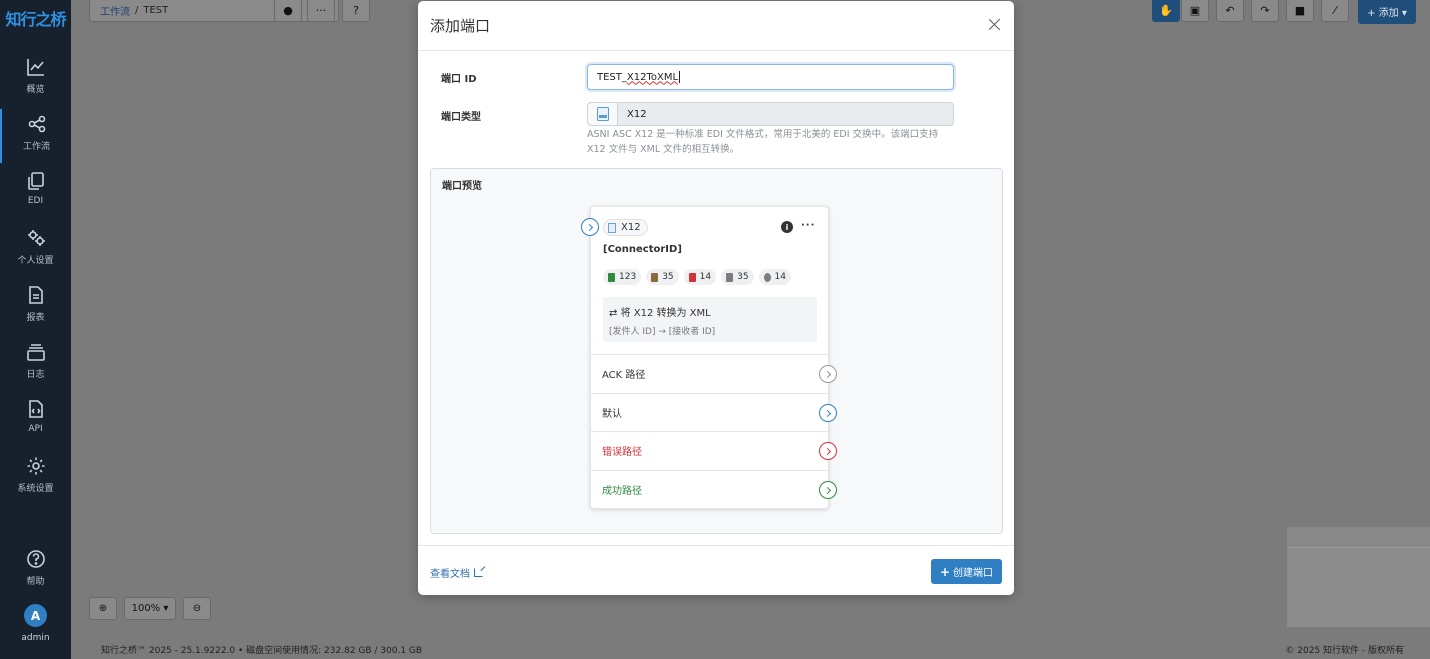  I want to click on routing-line: [发件人 ID] → [接收者 ID], so click(662, 332).